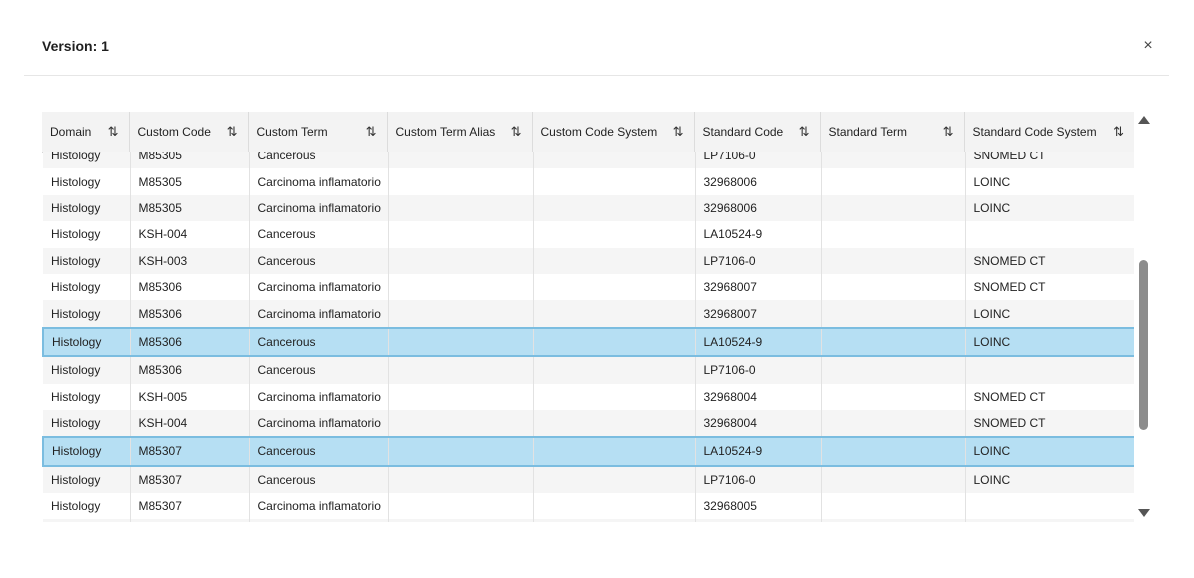 The width and height of the screenshot is (1194, 578). I want to click on scroll-thumb, so click(1143, 345).